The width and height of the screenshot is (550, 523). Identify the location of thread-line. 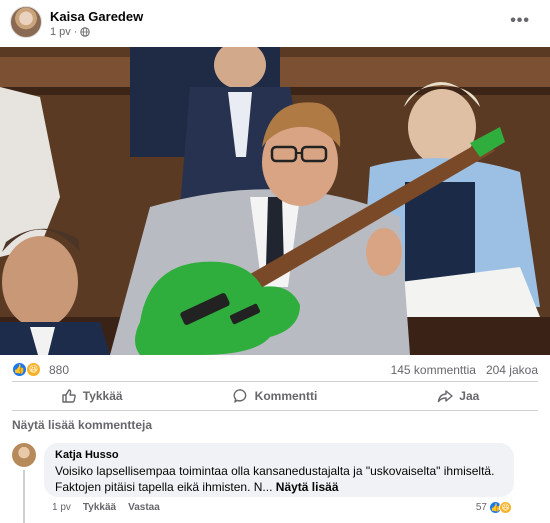
(24, 496).